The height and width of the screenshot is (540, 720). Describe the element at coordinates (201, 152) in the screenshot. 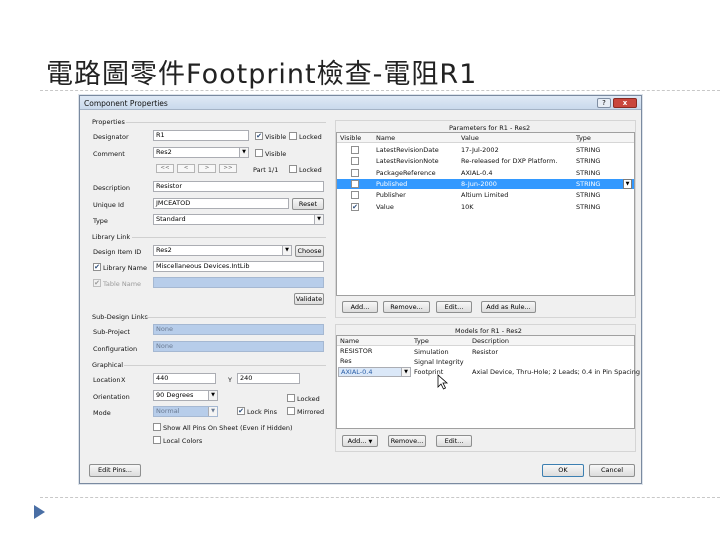

I see `comment-select: Res2 ▼` at that location.